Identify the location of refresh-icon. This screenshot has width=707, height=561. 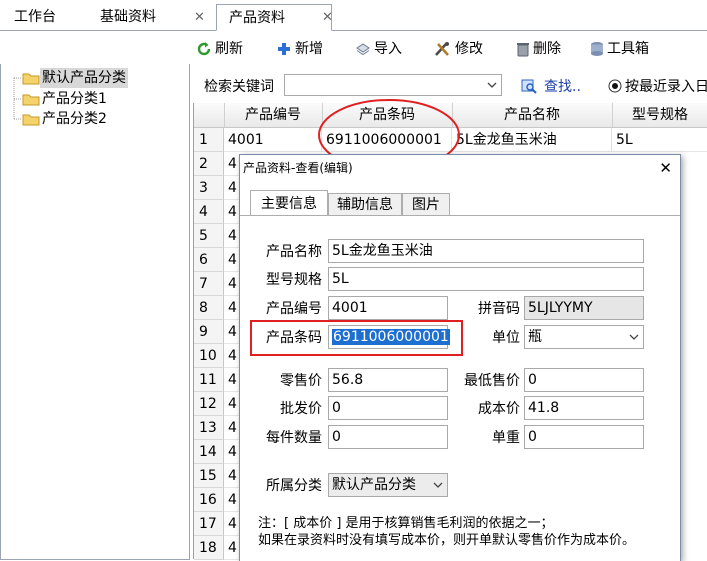
(204, 49).